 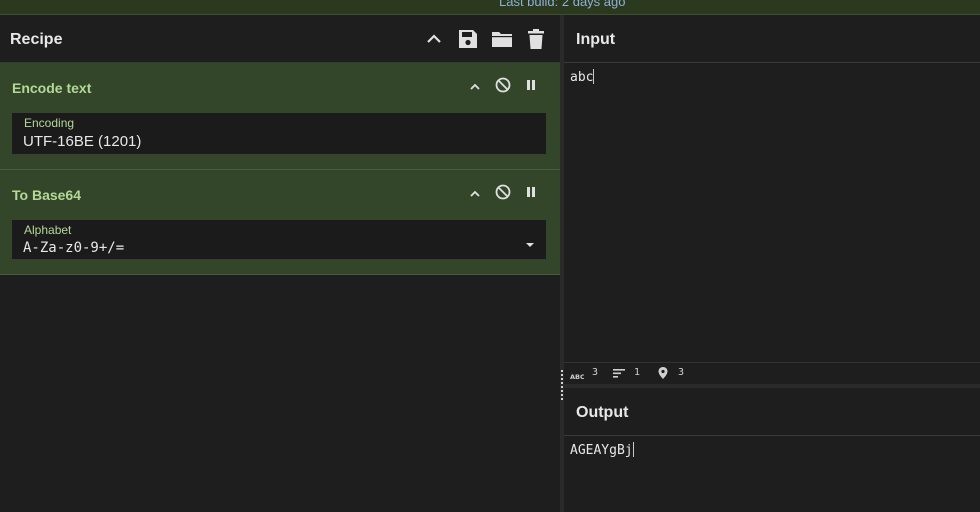 I want to click on output-title: Output, so click(x=602, y=412).